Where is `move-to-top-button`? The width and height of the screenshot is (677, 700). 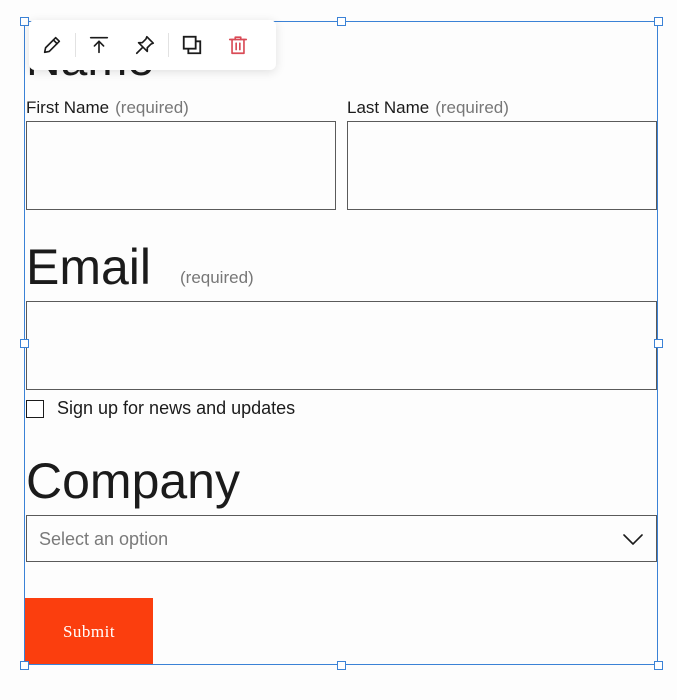
move-to-top-button is located at coordinates (99, 45).